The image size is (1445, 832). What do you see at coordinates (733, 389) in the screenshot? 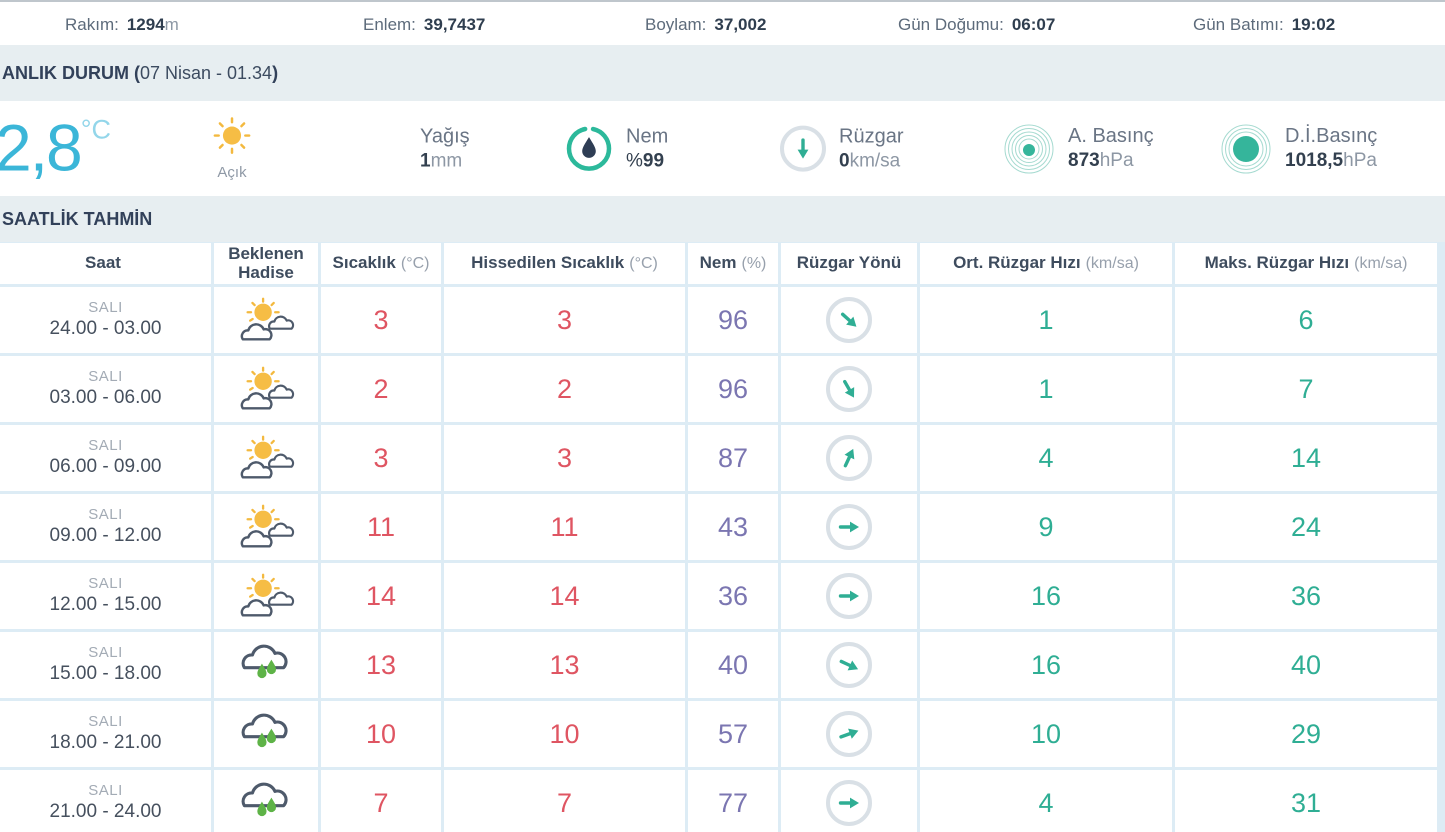
I see `cell-humidity: 96` at bounding box center [733, 389].